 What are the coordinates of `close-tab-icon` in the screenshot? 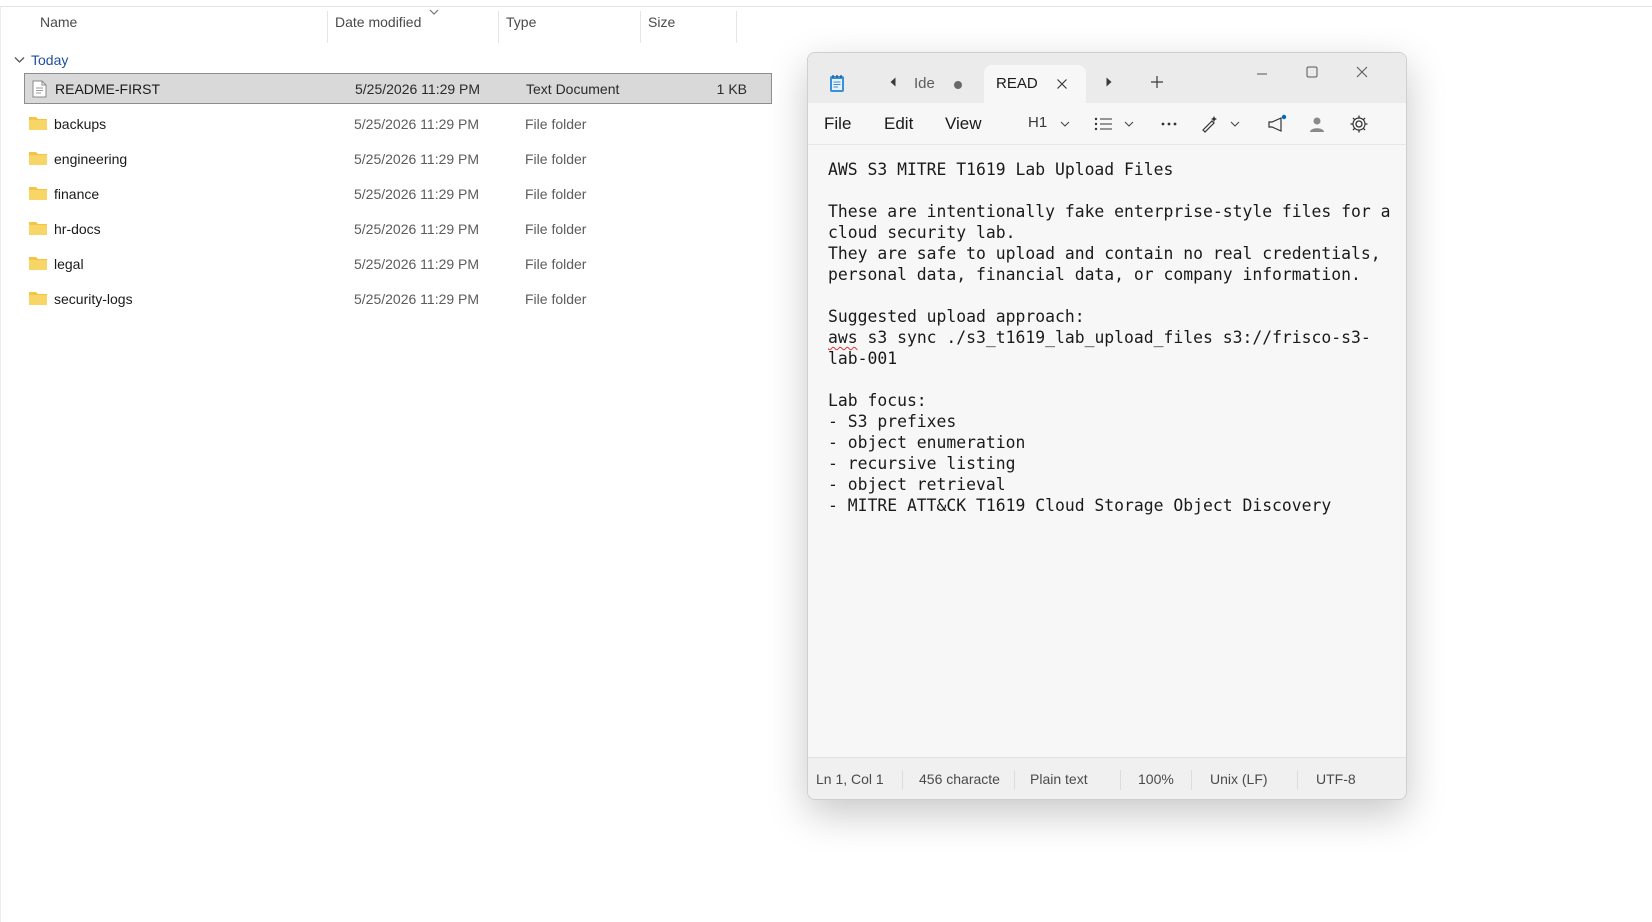 It's located at (1062, 84).